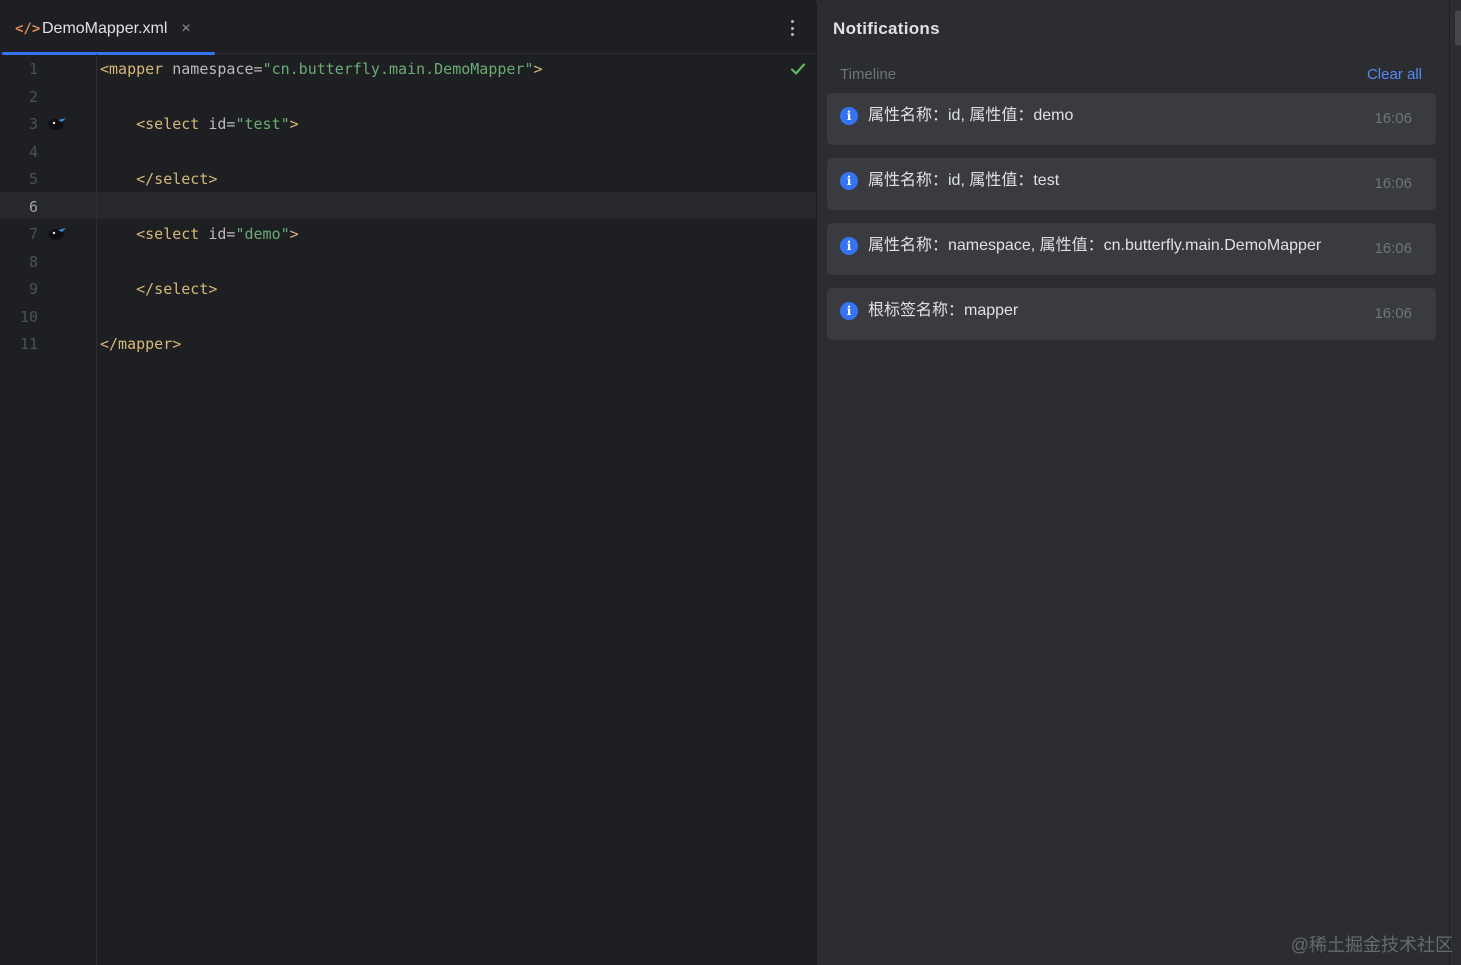  What do you see at coordinates (408, 263) in the screenshot?
I see `code-line: 8` at bounding box center [408, 263].